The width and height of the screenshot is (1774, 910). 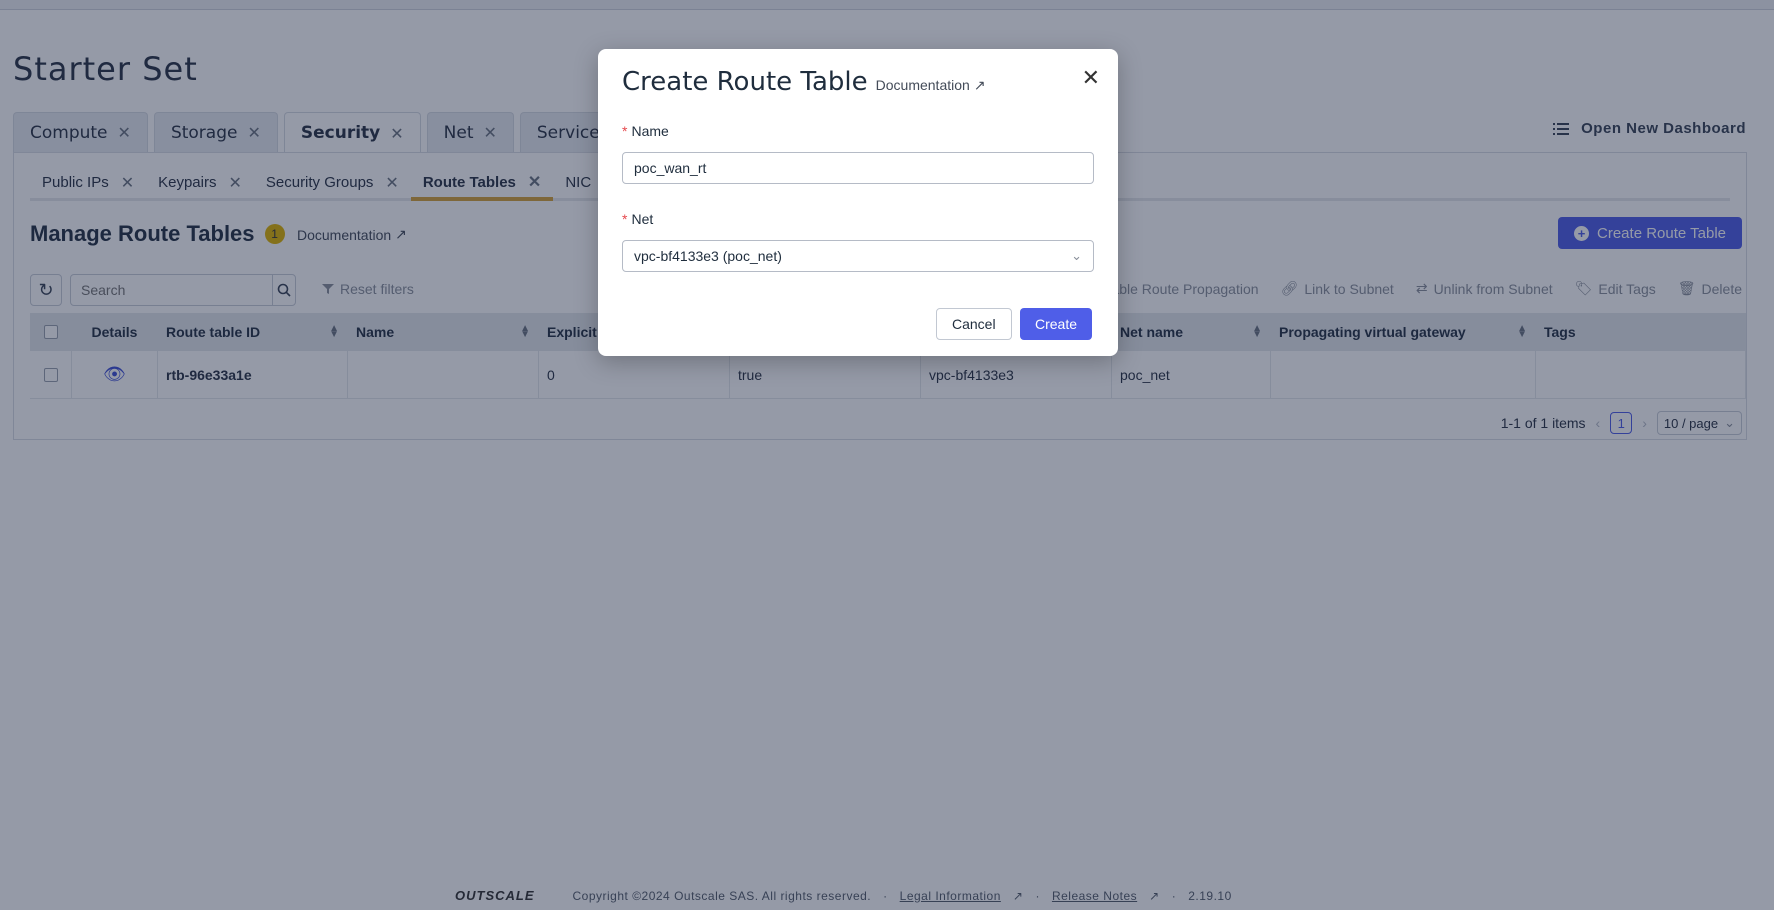 I want to click on cancel-button: Cancel, so click(x=974, y=324).